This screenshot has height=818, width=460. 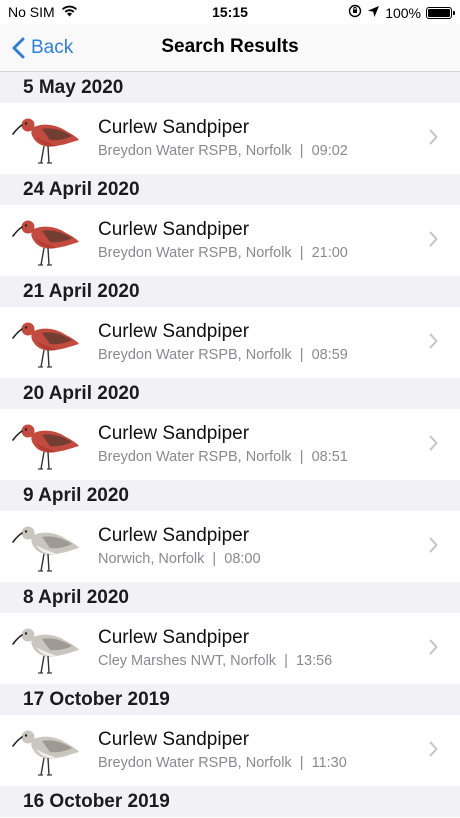 What do you see at coordinates (18, 48) in the screenshot?
I see `chevron-left-icon` at bounding box center [18, 48].